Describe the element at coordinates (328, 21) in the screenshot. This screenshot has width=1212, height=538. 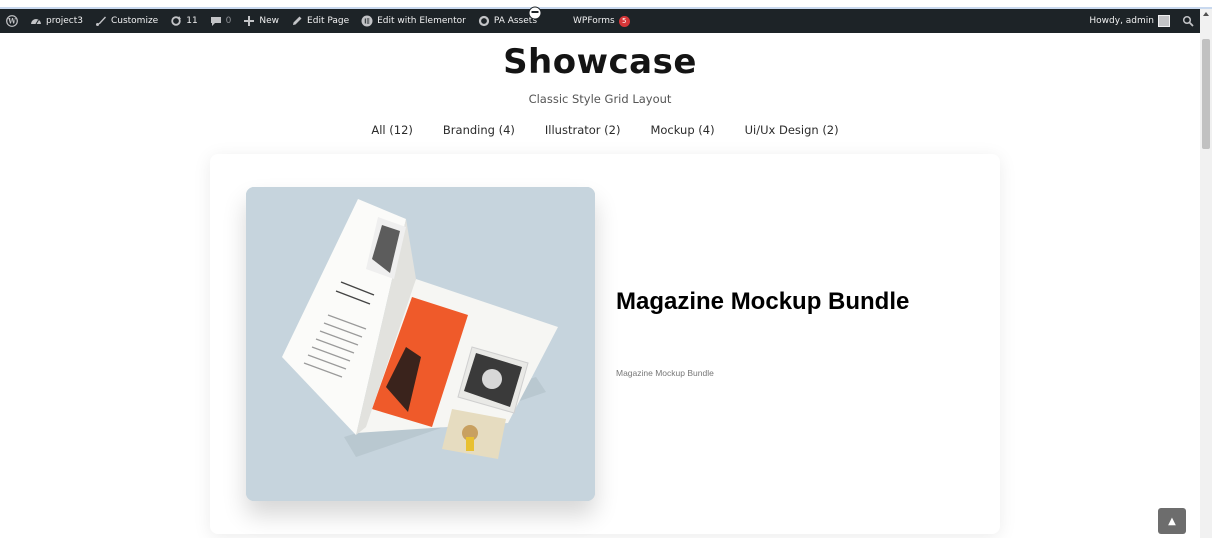
I see `edit-page-label: Edit Page` at that location.